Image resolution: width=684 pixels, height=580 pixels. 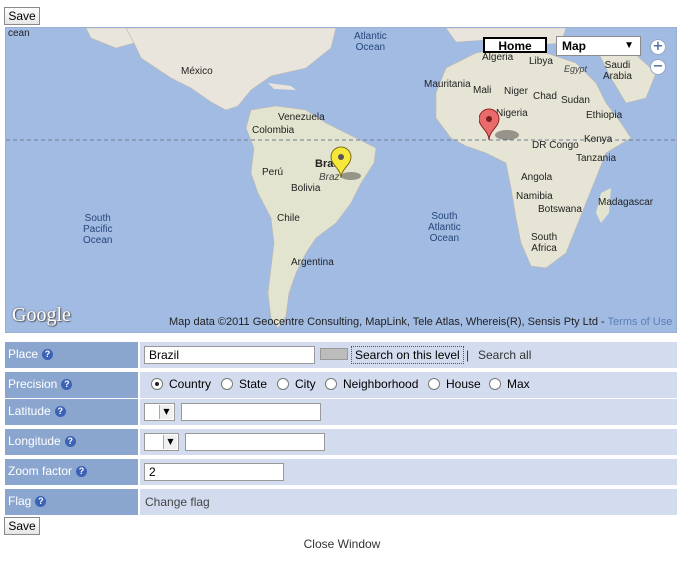 What do you see at coordinates (444, 227) in the screenshot?
I see `map-label-south-atlantic-ocean: South Atlantic Ocean` at bounding box center [444, 227].